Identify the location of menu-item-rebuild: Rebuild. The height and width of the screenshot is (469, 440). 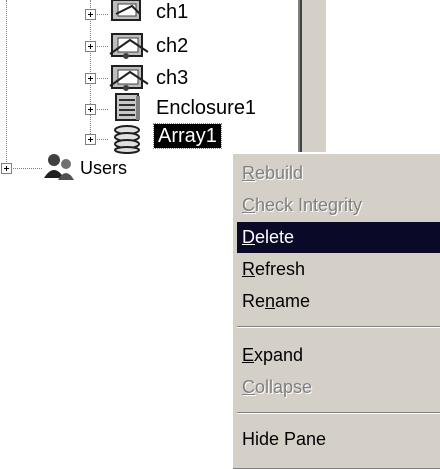
(338, 173).